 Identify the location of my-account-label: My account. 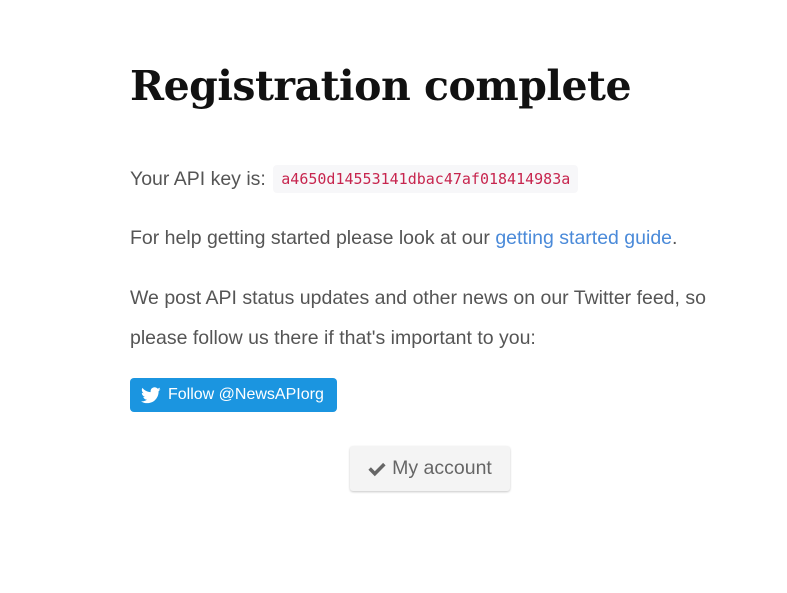
(442, 468).